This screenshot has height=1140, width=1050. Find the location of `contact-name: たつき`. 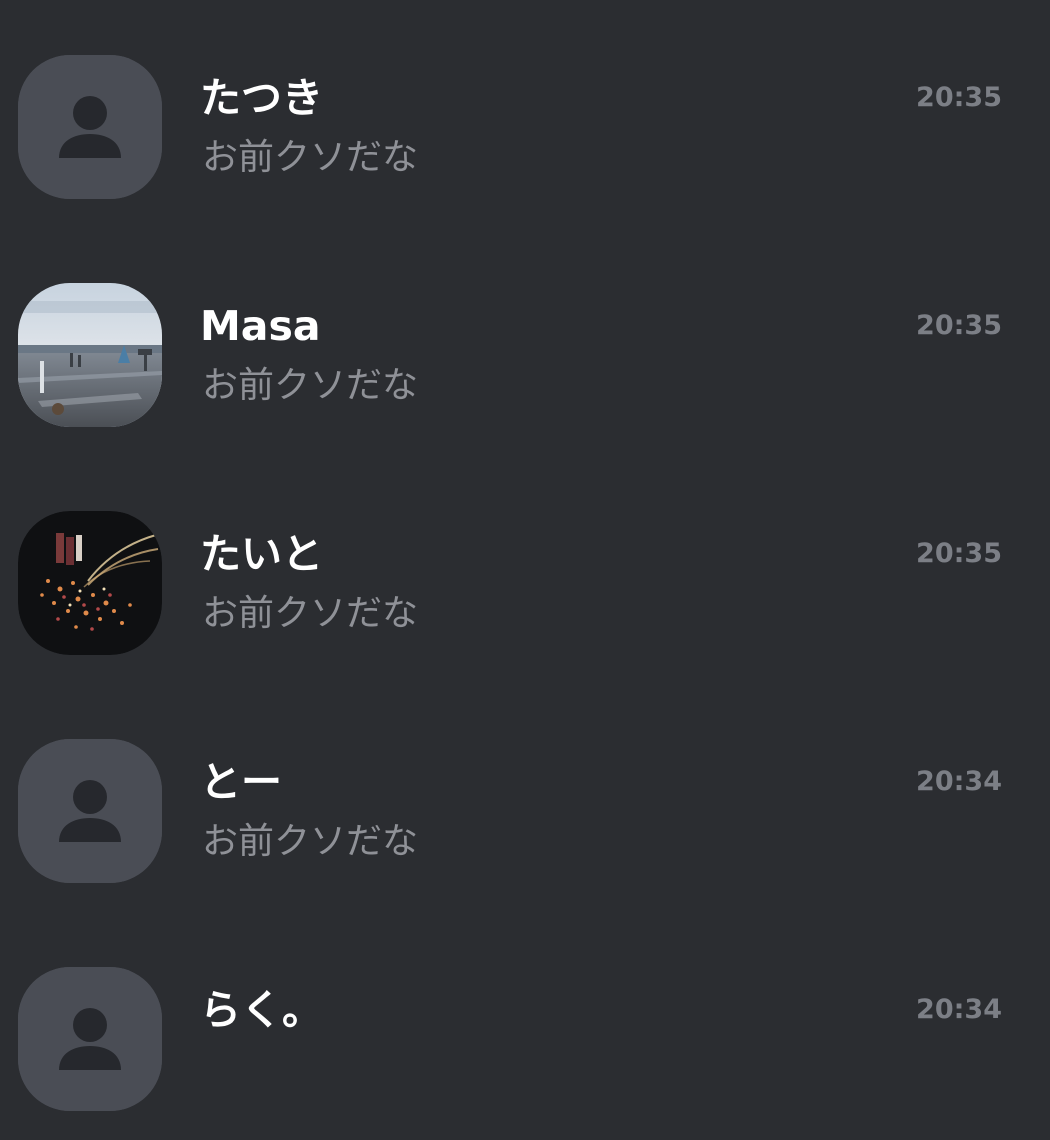

contact-name: たつき is located at coordinates (261, 98).